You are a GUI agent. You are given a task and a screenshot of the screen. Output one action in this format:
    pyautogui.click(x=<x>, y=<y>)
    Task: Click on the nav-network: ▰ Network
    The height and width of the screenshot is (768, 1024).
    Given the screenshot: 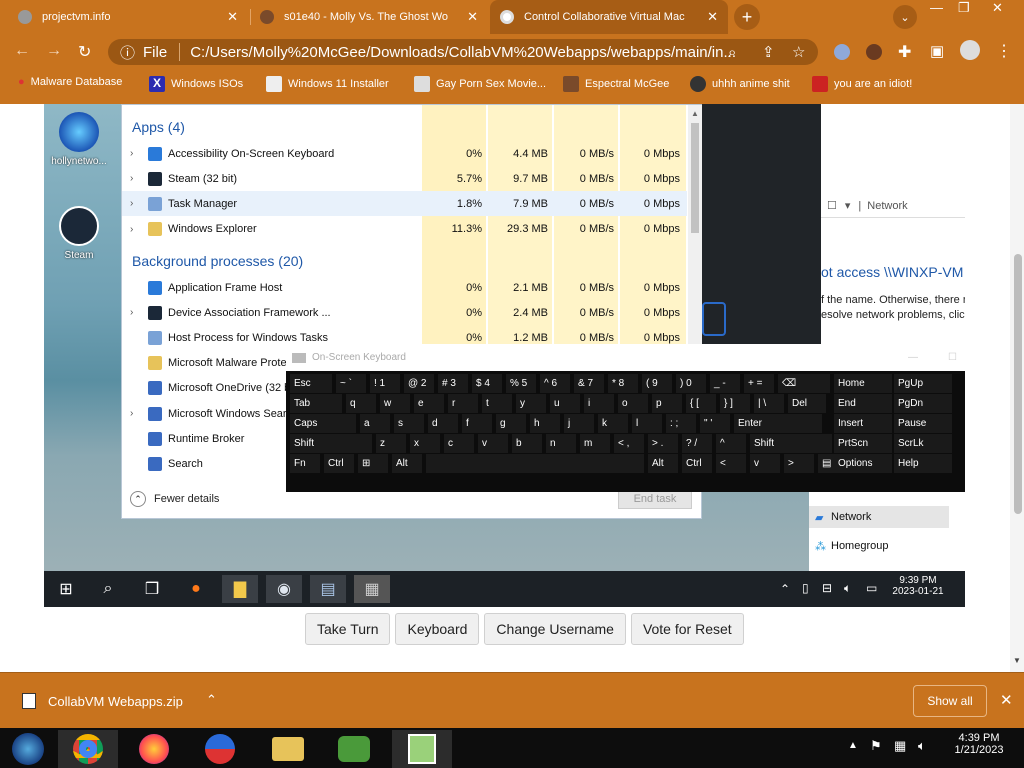 What is the action you would take?
    pyautogui.click(x=879, y=517)
    